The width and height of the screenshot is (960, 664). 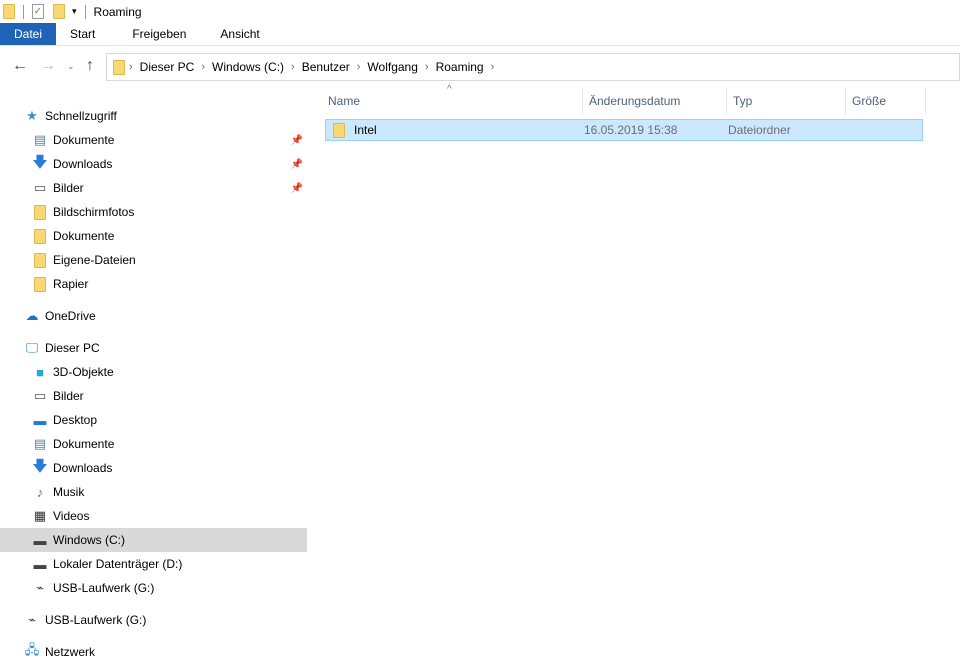 I want to click on breadcrumb-roaming: Roaming, so click(x=460, y=67).